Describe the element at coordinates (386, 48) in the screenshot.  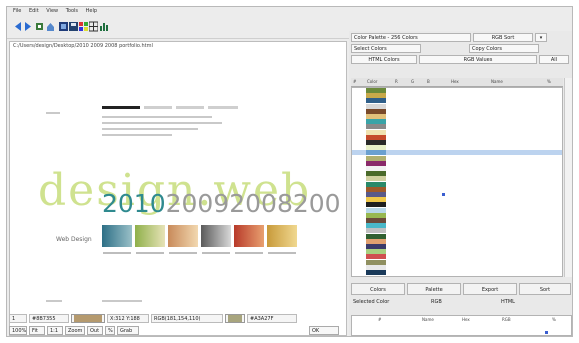
I see `select-colors-button: Select Colors` at that location.